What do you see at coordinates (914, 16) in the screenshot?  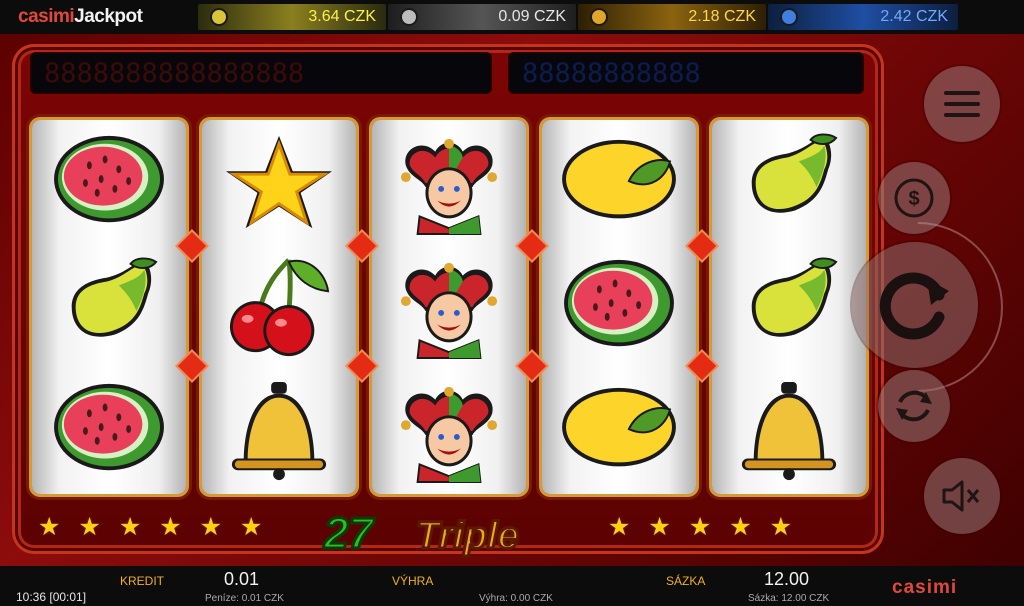 I see `jackpot-value: 2.42 CZK` at bounding box center [914, 16].